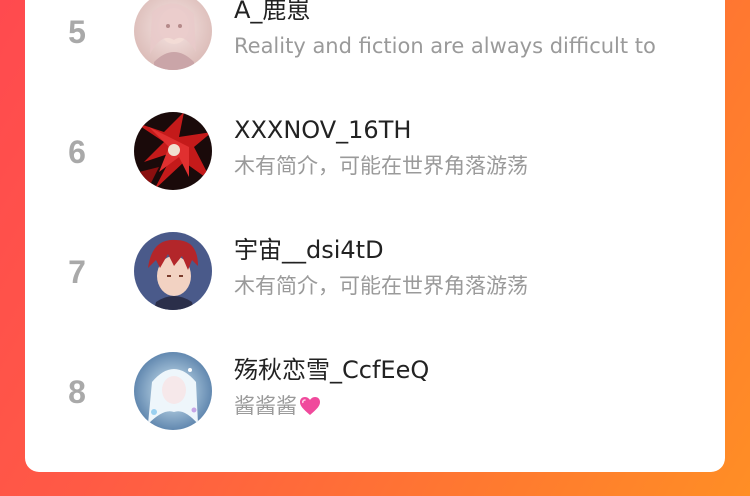  What do you see at coordinates (309, 250) in the screenshot?
I see `user-name: 宇宙__dsi4tD` at bounding box center [309, 250].